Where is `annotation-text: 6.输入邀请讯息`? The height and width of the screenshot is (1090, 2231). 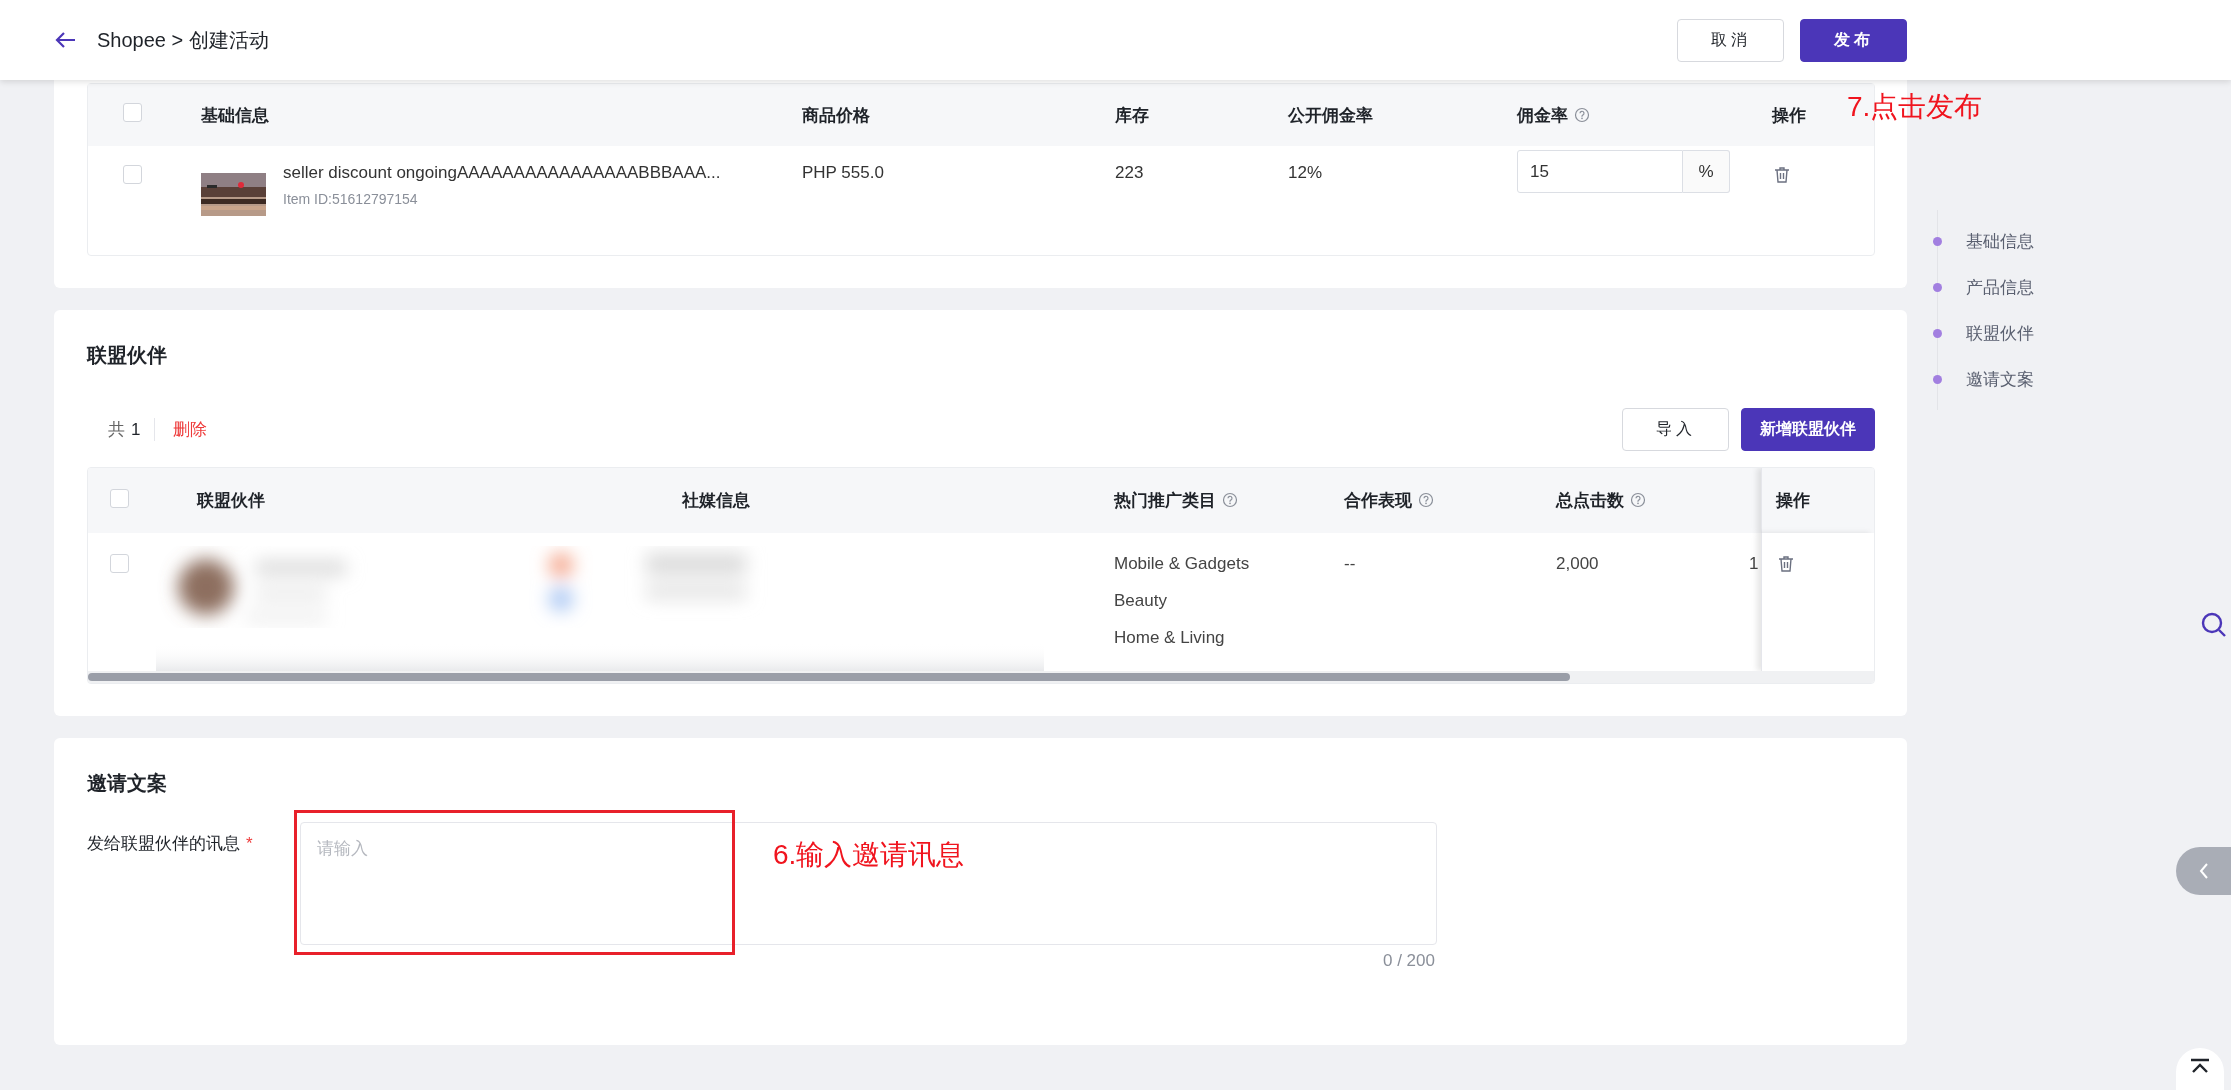
annotation-text: 6.输入邀请讯息 is located at coordinates (869, 855).